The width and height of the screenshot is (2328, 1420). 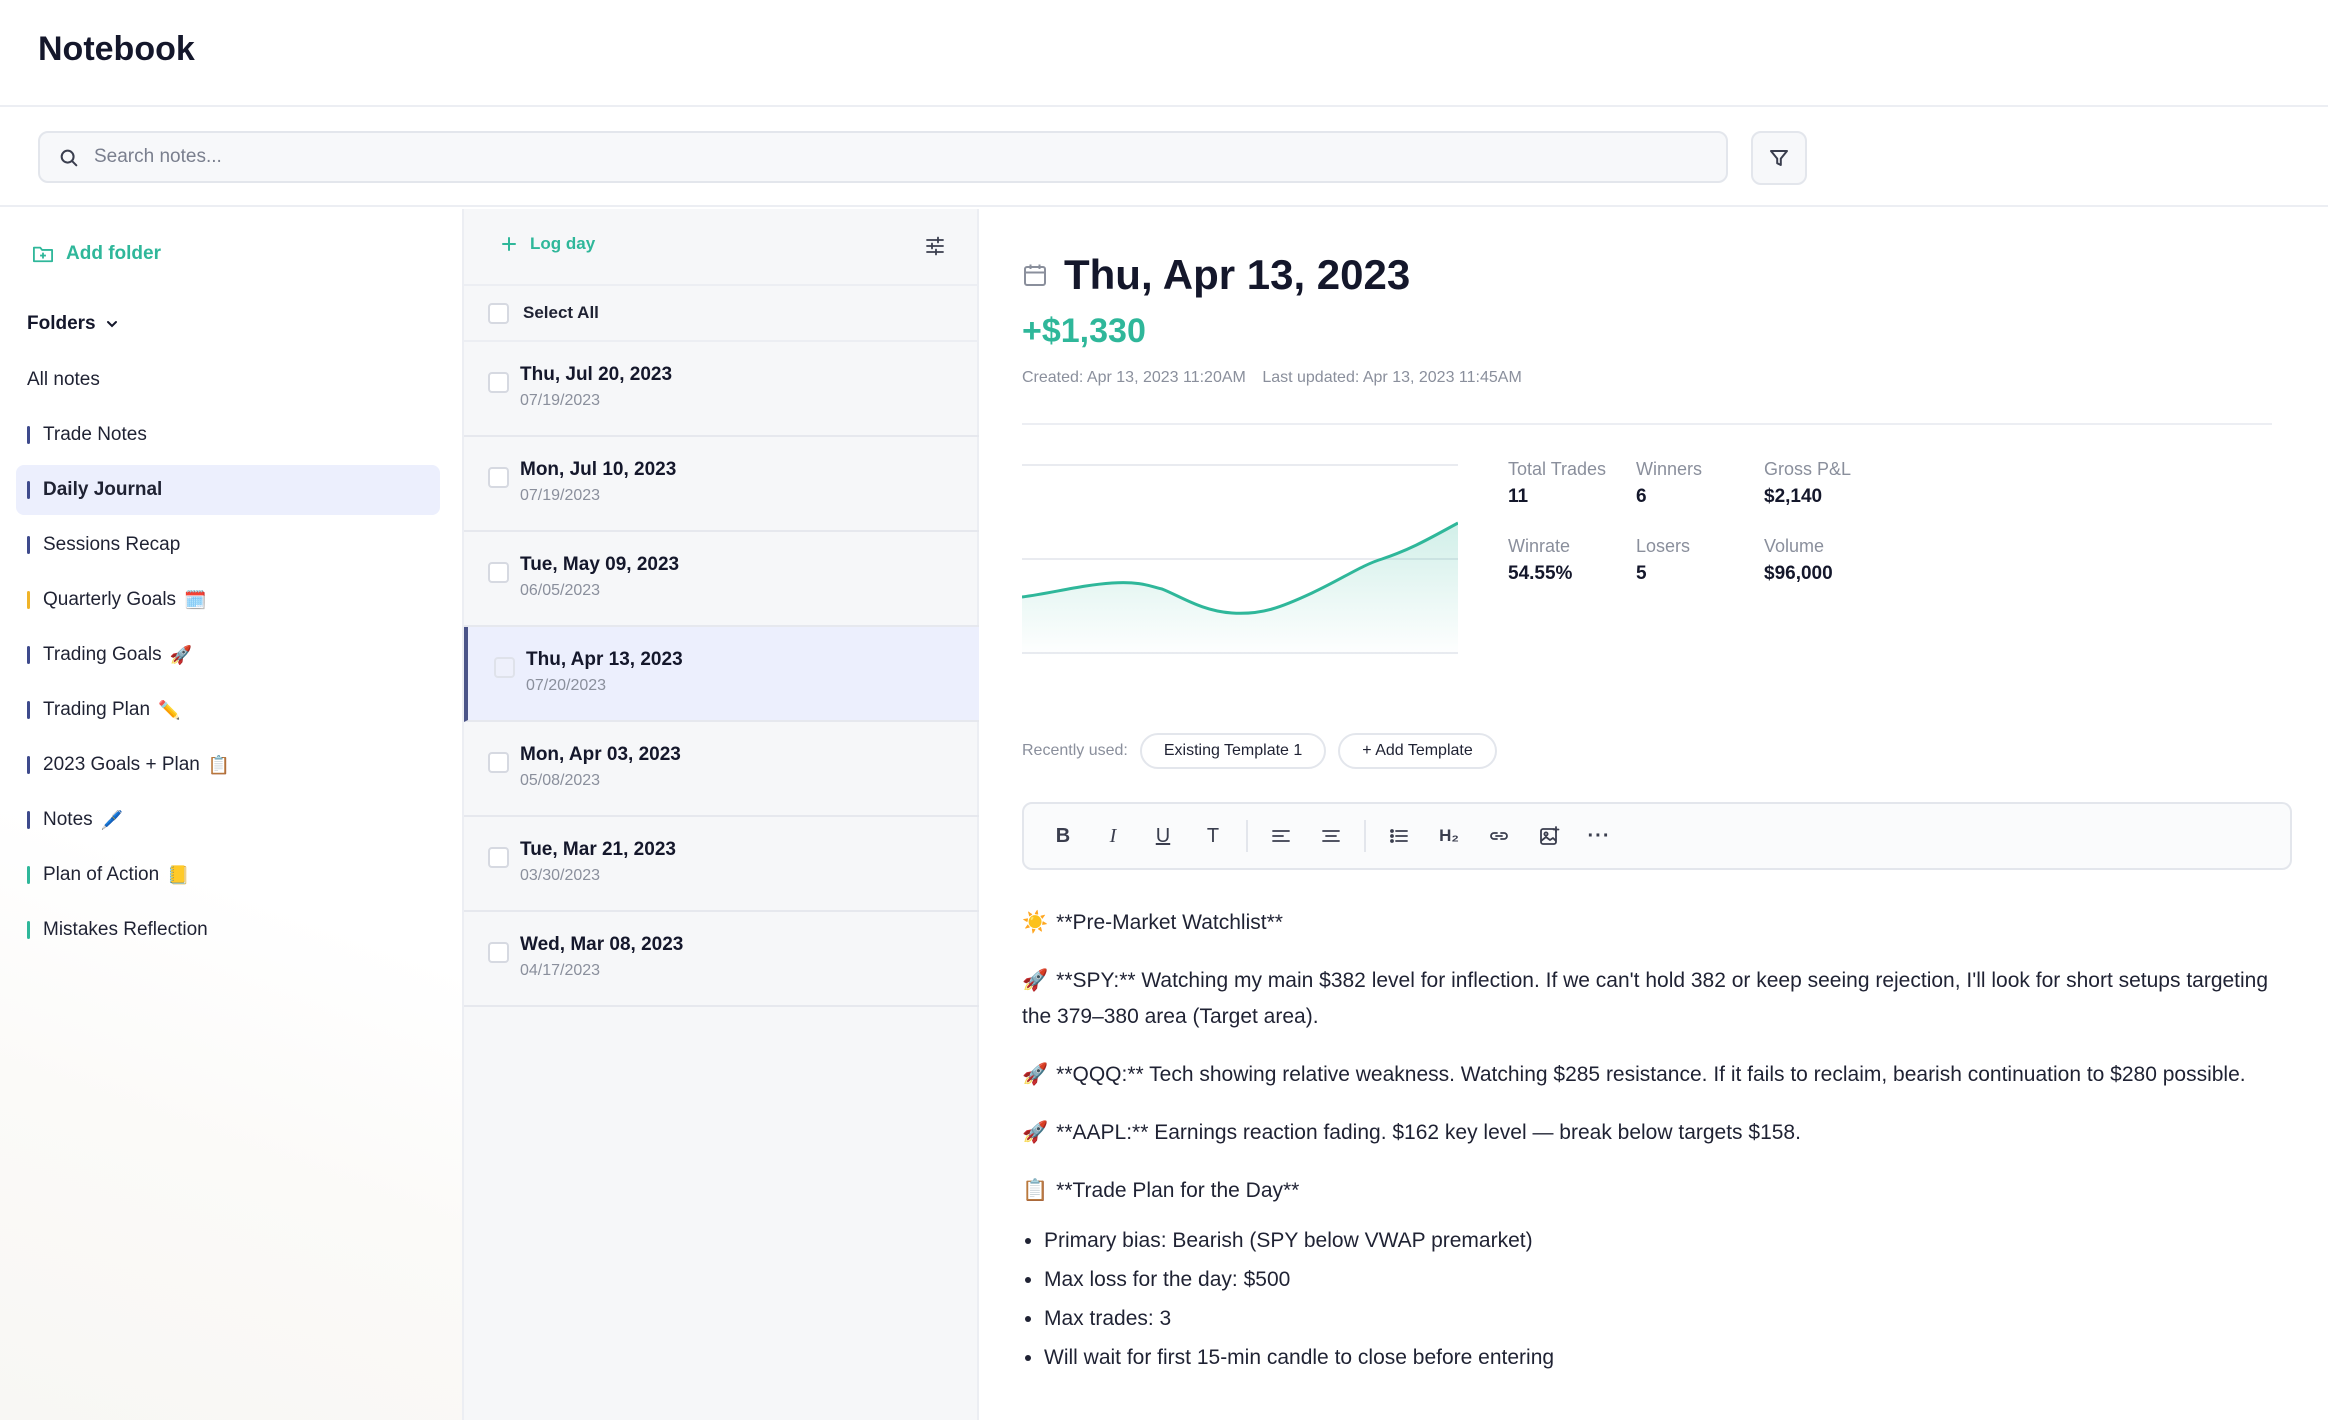 I want to click on bullet-list-icon, so click(x=1399, y=836).